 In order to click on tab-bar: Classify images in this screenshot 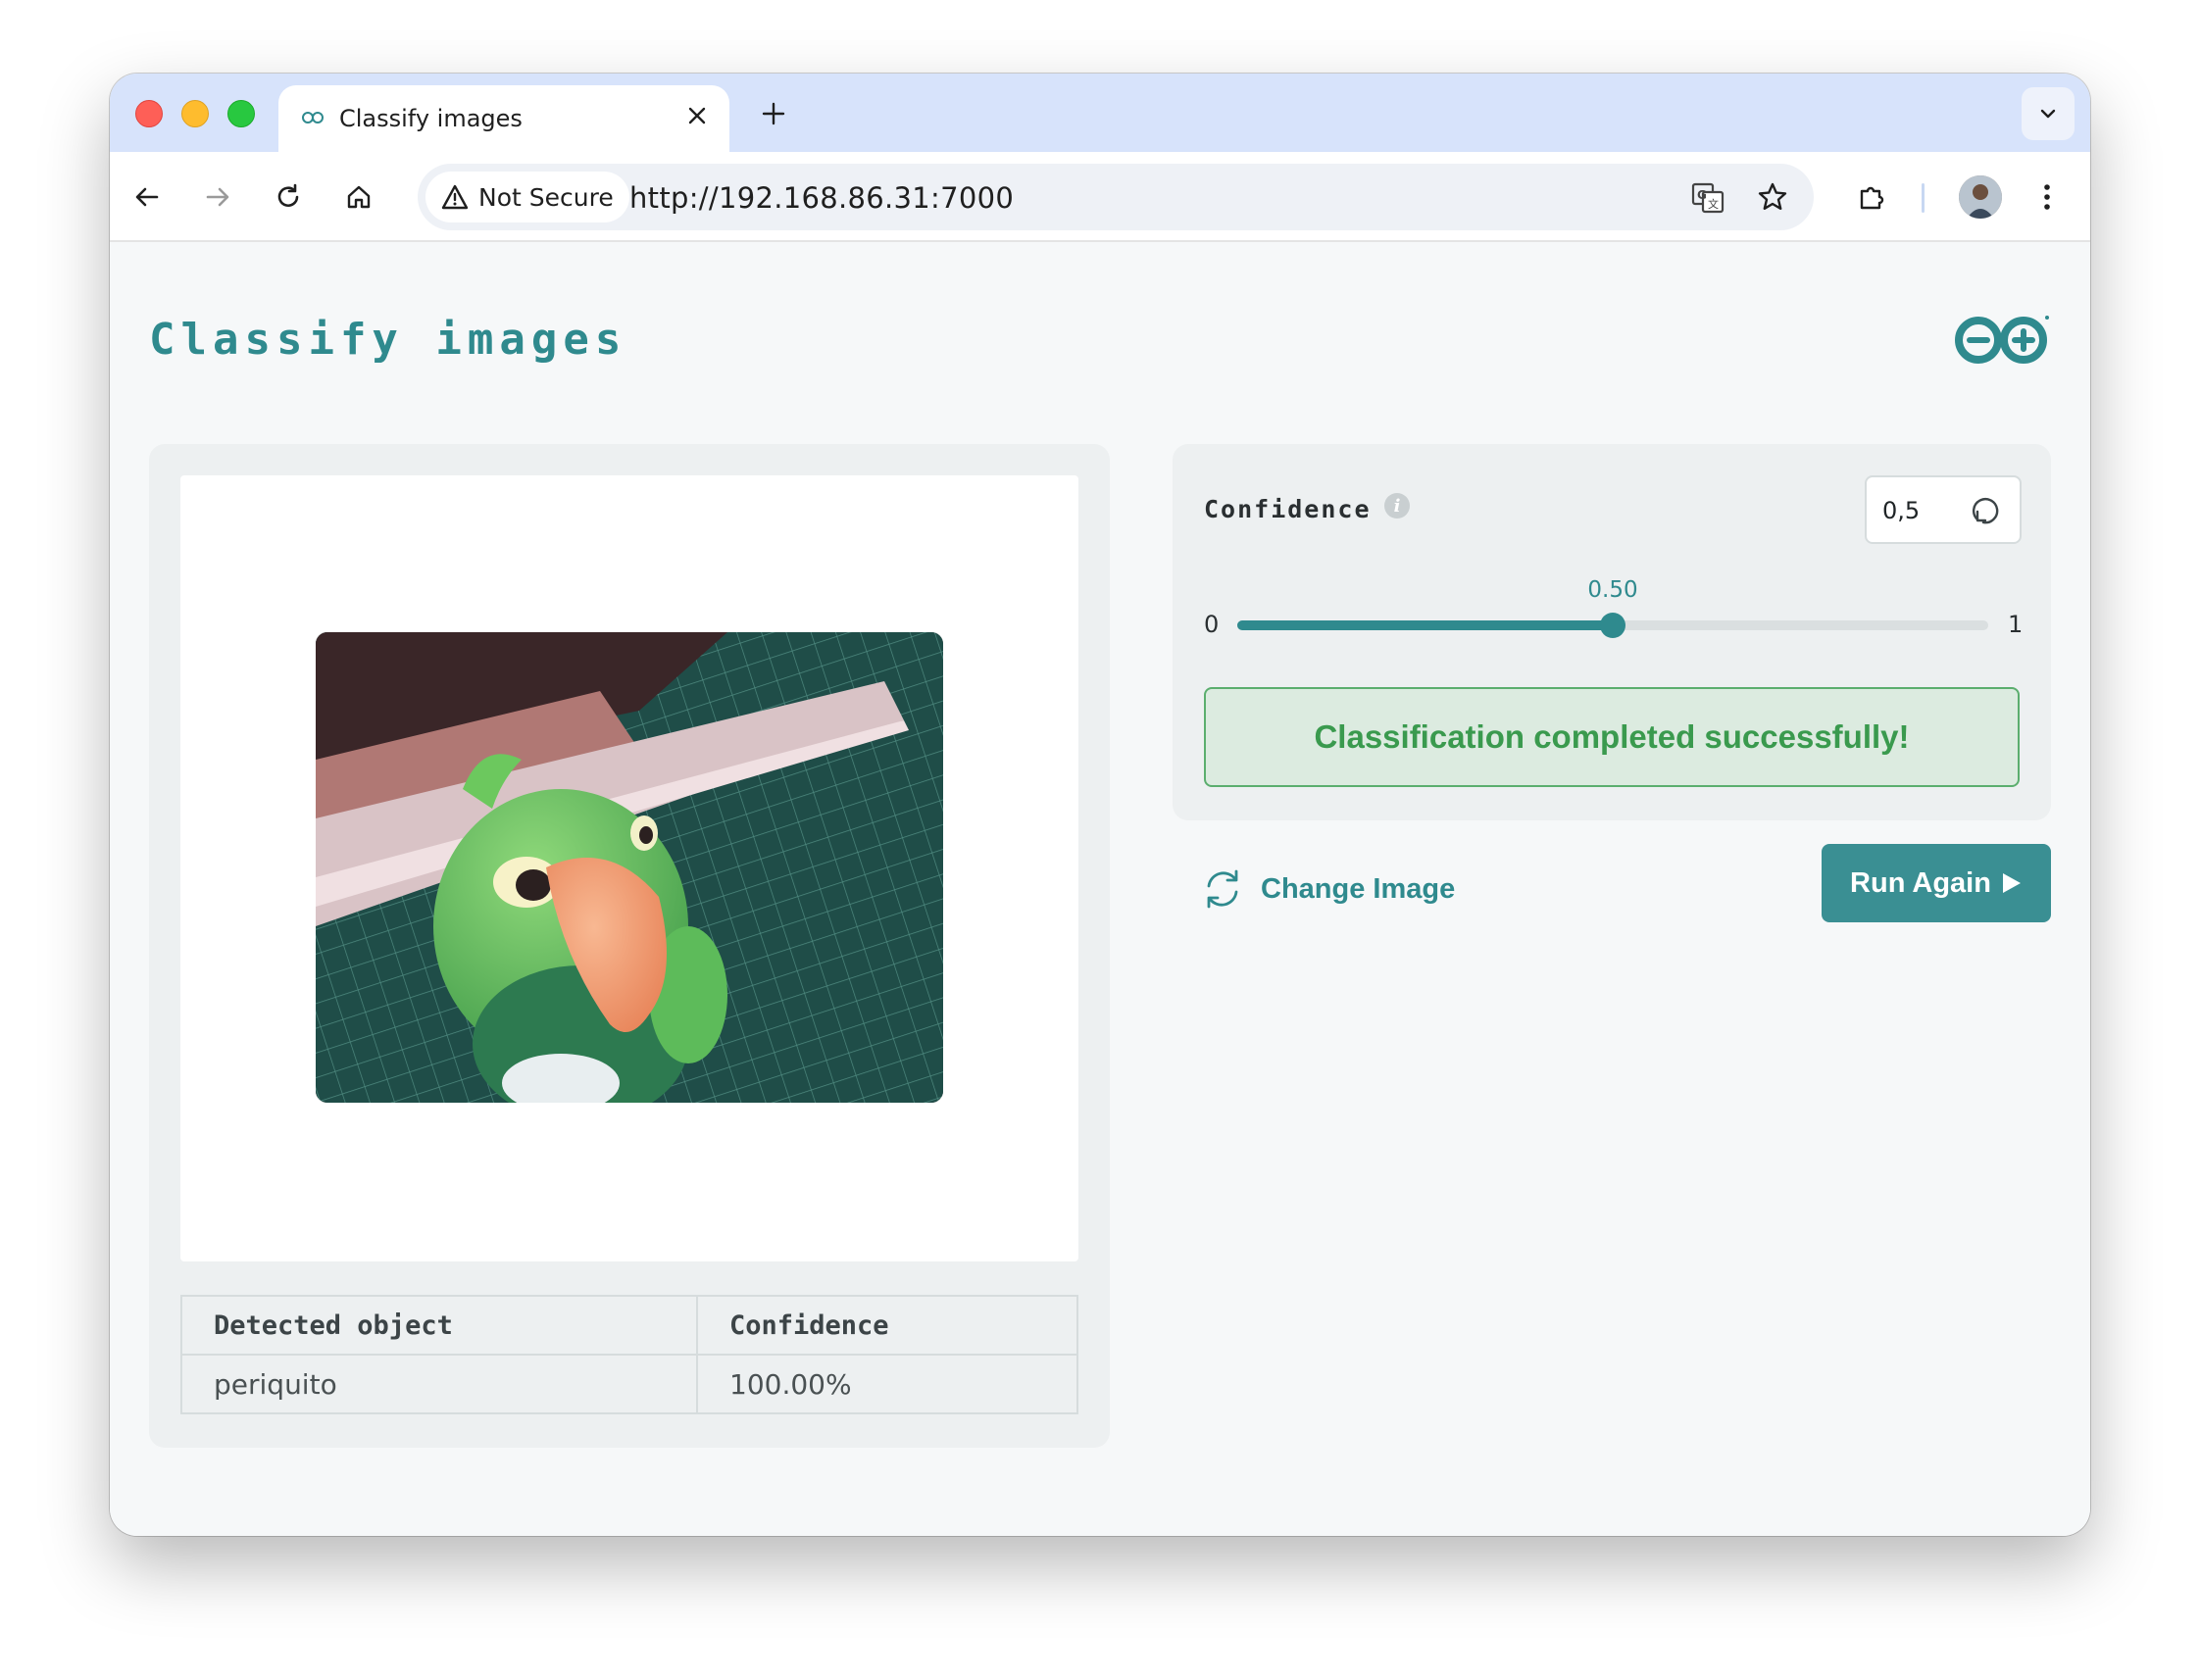, I will do `click(1100, 113)`.